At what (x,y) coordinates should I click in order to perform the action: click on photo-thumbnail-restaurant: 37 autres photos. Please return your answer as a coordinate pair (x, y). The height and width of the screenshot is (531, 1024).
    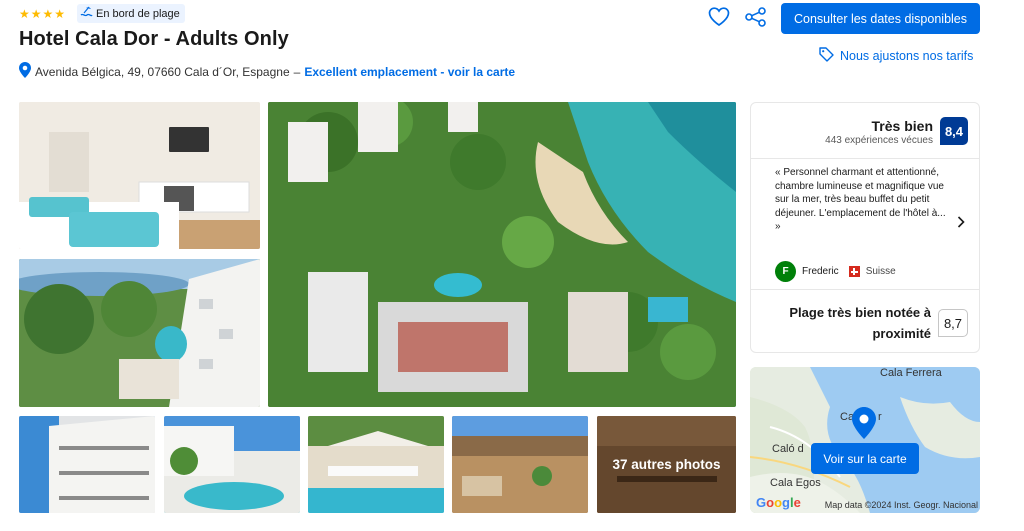
    Looking at the image, I should click on (666, 464).